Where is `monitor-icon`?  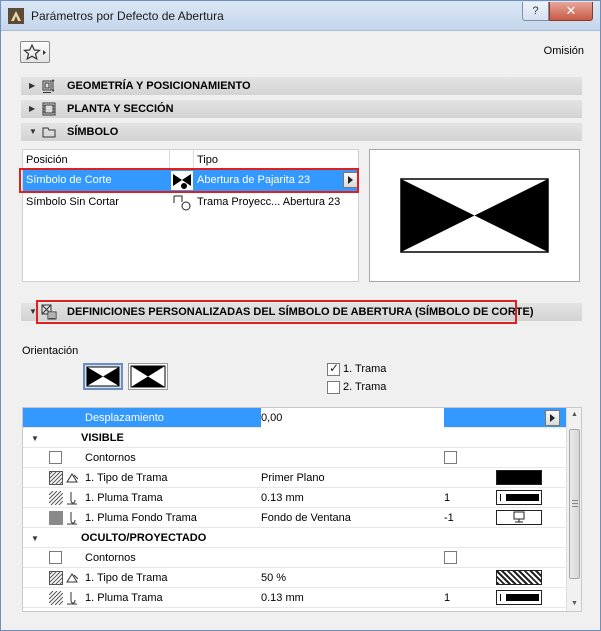 monitor-icon is located at coordinates (519, 517).